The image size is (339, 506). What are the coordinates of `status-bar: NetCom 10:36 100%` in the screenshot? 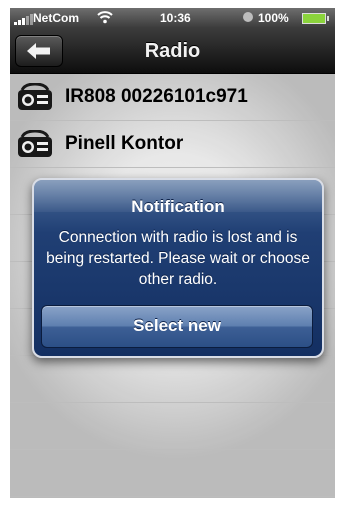 It's located at (172, 18).